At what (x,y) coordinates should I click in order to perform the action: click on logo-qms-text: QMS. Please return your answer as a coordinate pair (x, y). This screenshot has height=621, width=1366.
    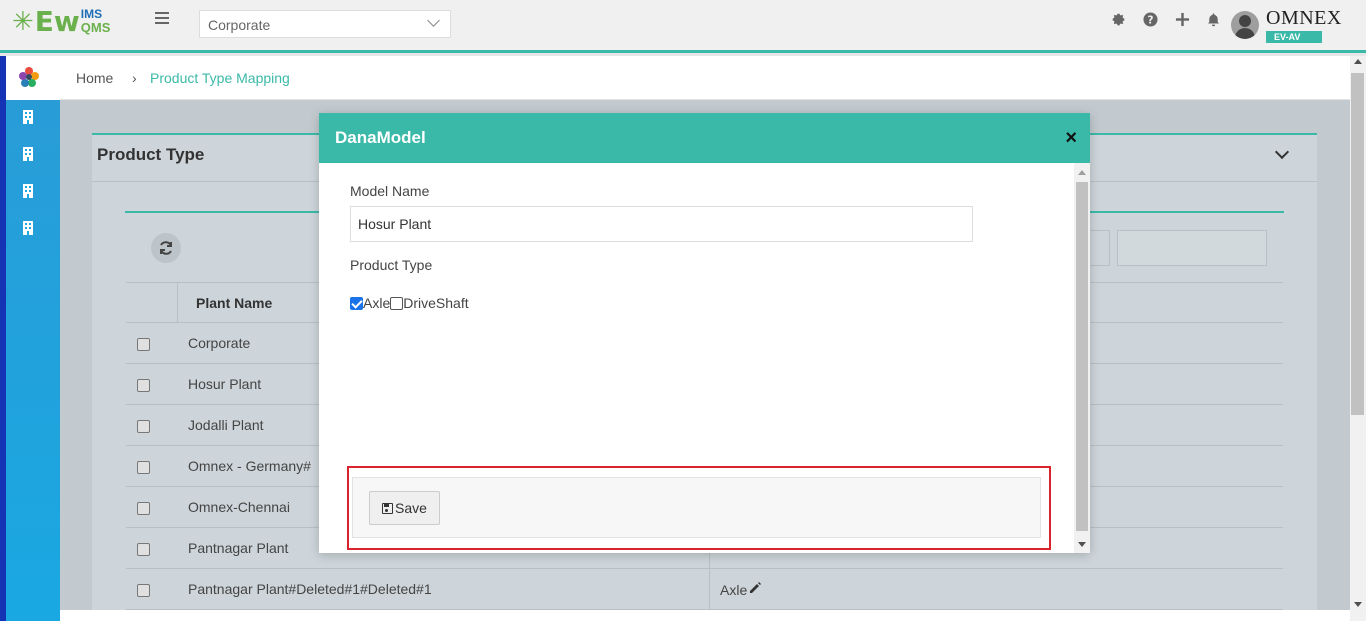
    Looking at the image, I should click on (95, 27).